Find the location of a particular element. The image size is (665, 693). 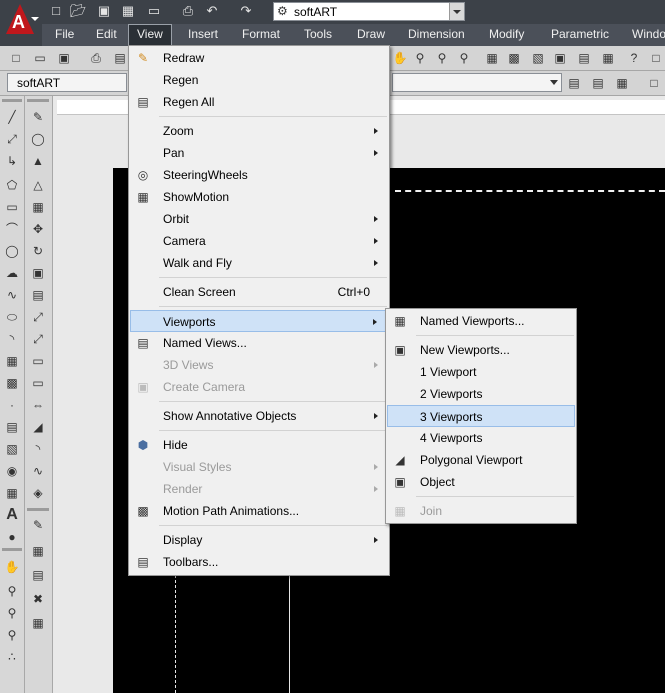

break-icon: ▭ is located at coordinates (38, 383).